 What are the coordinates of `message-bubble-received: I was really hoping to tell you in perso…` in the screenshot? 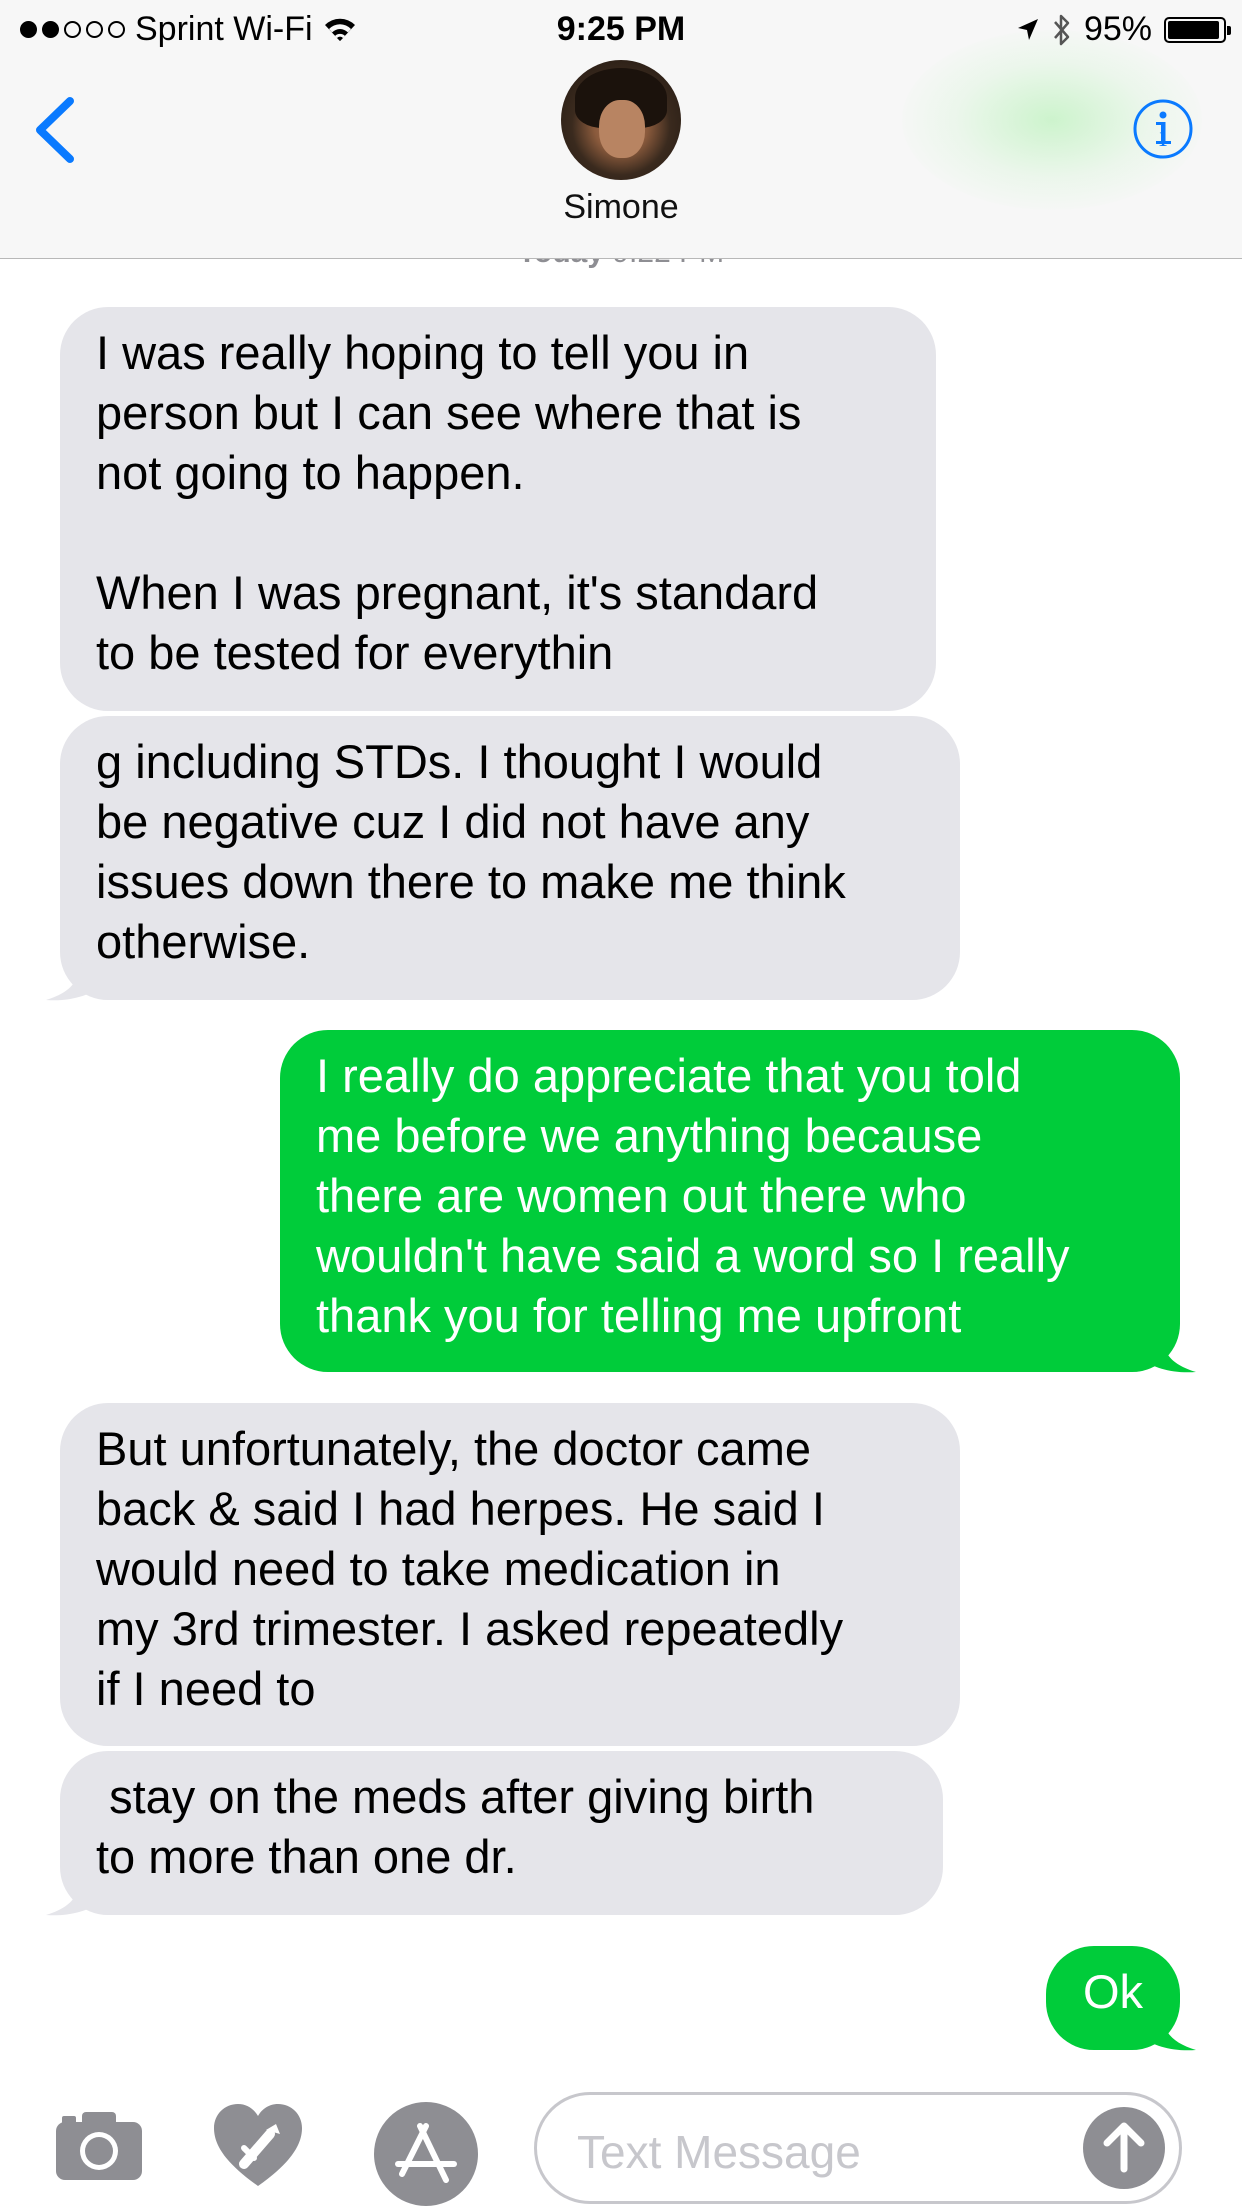 It's located at (498, 509).